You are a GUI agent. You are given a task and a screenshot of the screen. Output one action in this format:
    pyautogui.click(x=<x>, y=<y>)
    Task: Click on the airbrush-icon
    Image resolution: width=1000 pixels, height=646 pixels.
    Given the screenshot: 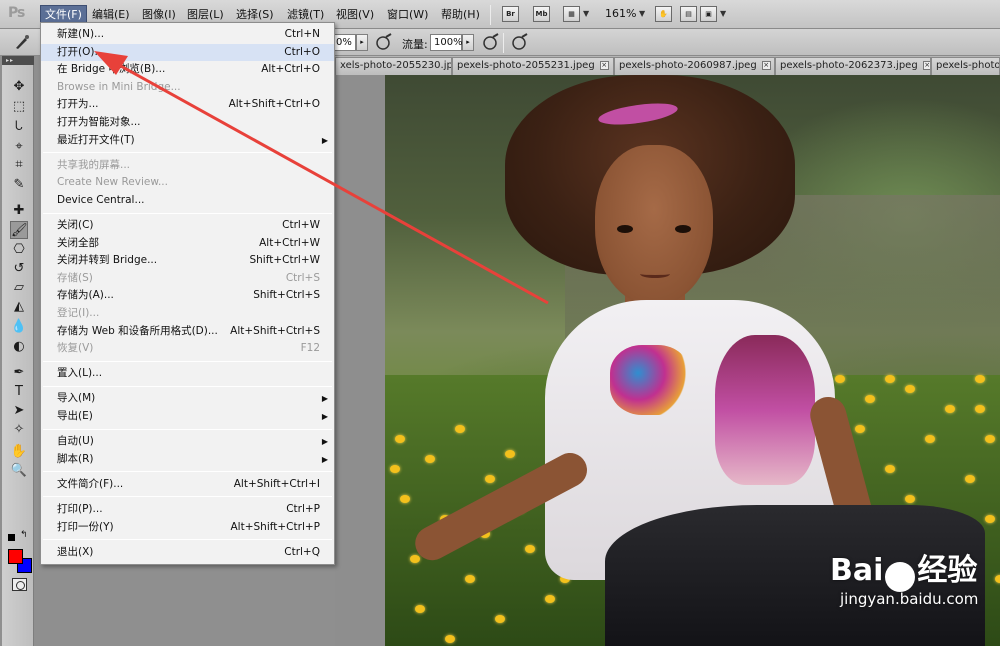 What is the action you would take?
    pyautogui.click(x=491, y=42)
    